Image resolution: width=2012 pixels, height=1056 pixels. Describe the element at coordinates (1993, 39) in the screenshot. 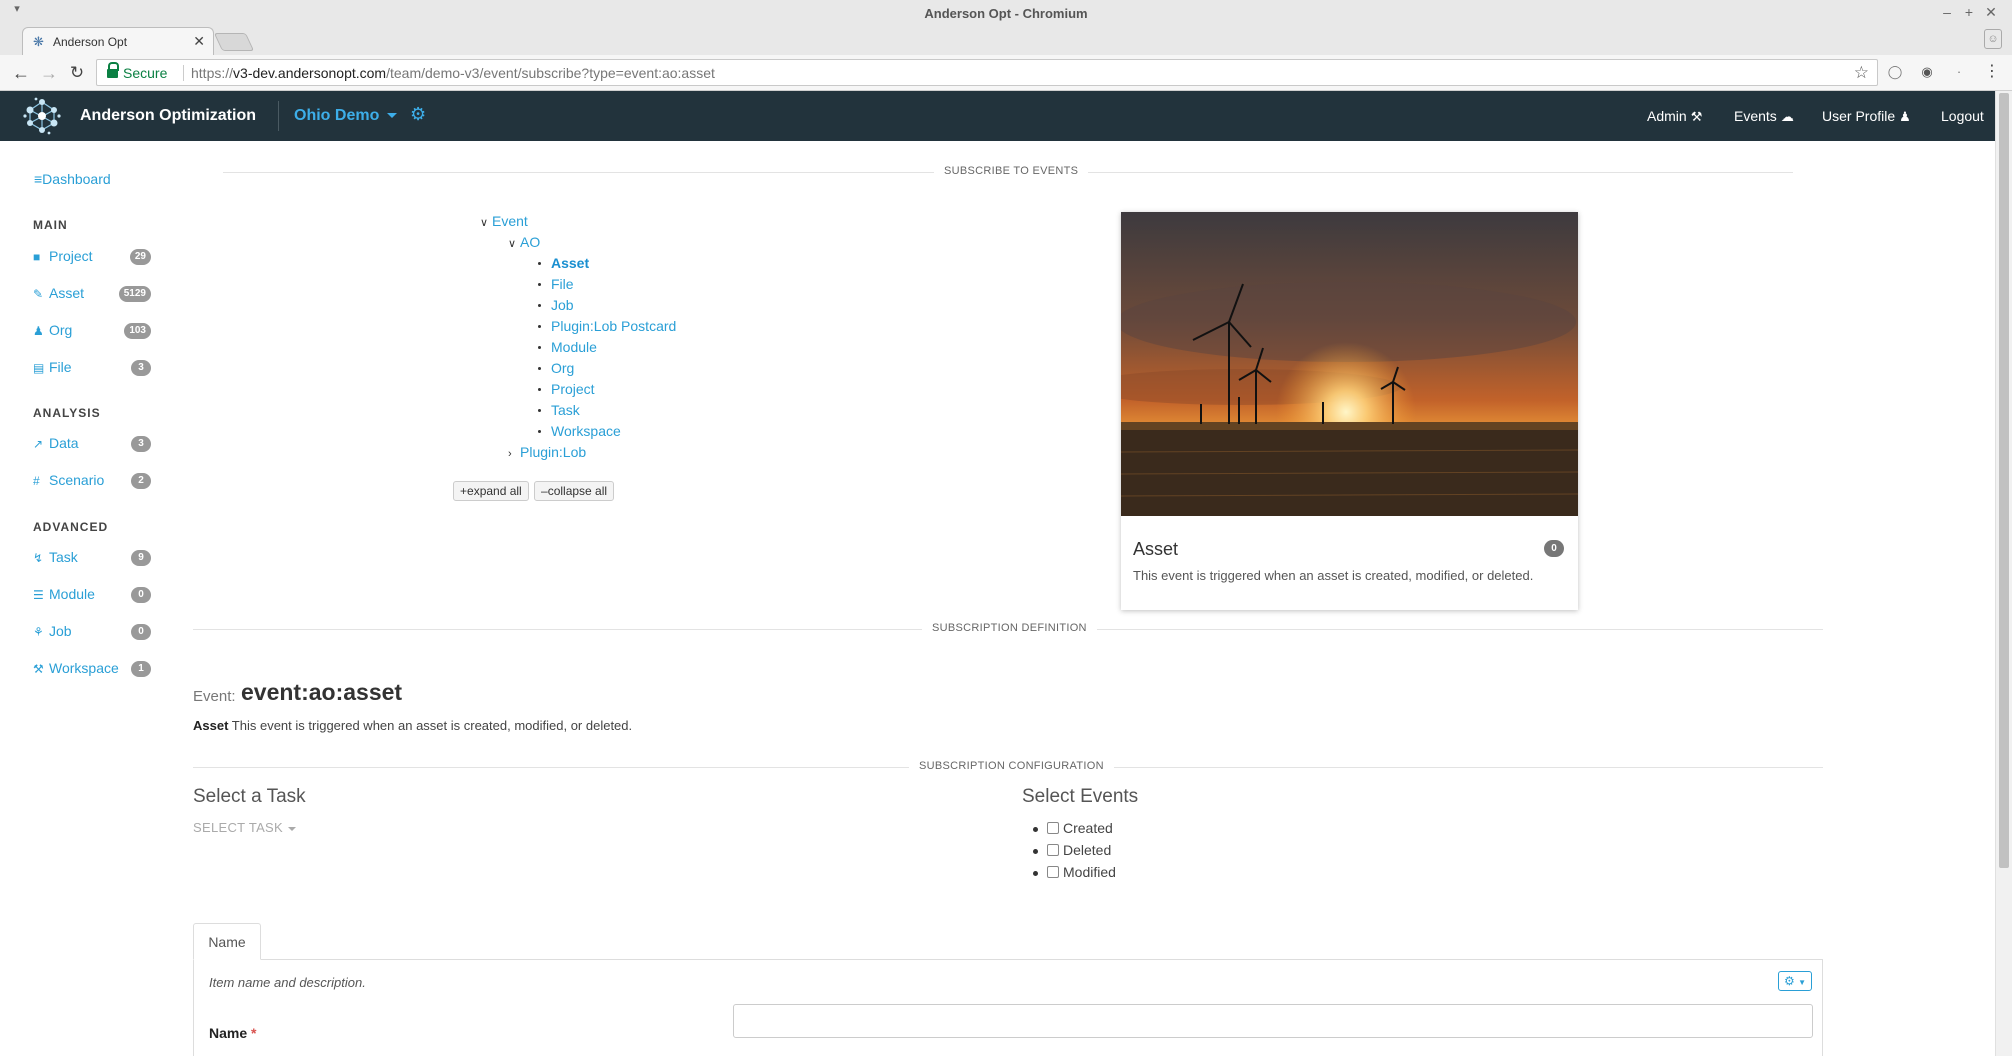

I see `profile-icon: ☺` at that location.